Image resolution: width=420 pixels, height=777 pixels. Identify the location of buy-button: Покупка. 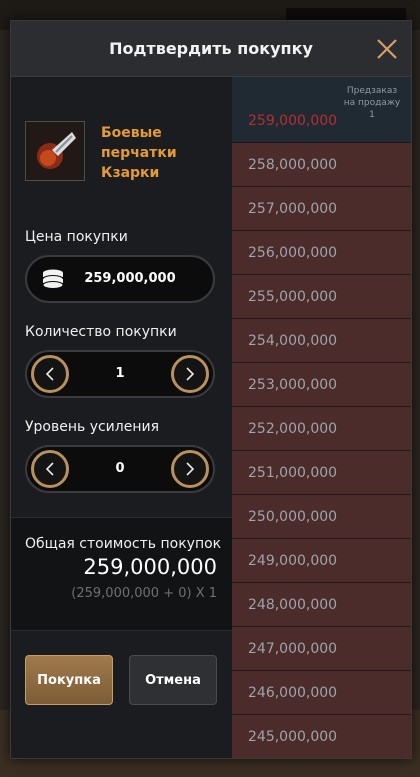
(69, 680).